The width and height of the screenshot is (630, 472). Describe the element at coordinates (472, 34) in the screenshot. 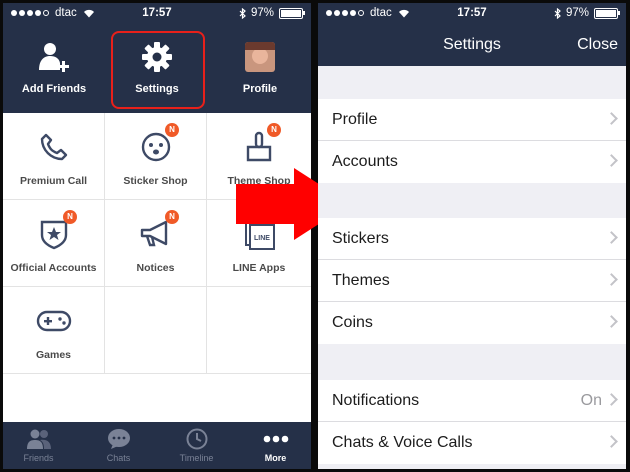

I see `nav-bar: dtac 17:57 97% Settings Close` at that location.